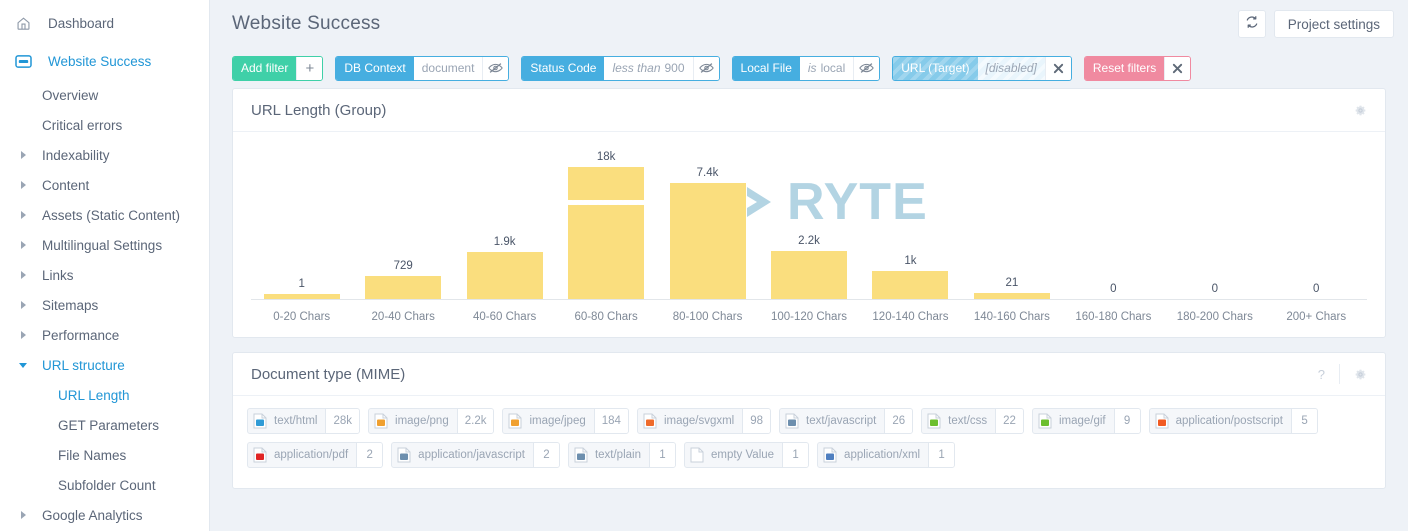 Image resolution: width=1408 pixels, height=531 pixels. Describe the element at coordinates (621, 455) in the screenshot. I see `mime-chip: text/plain 1` at that location.